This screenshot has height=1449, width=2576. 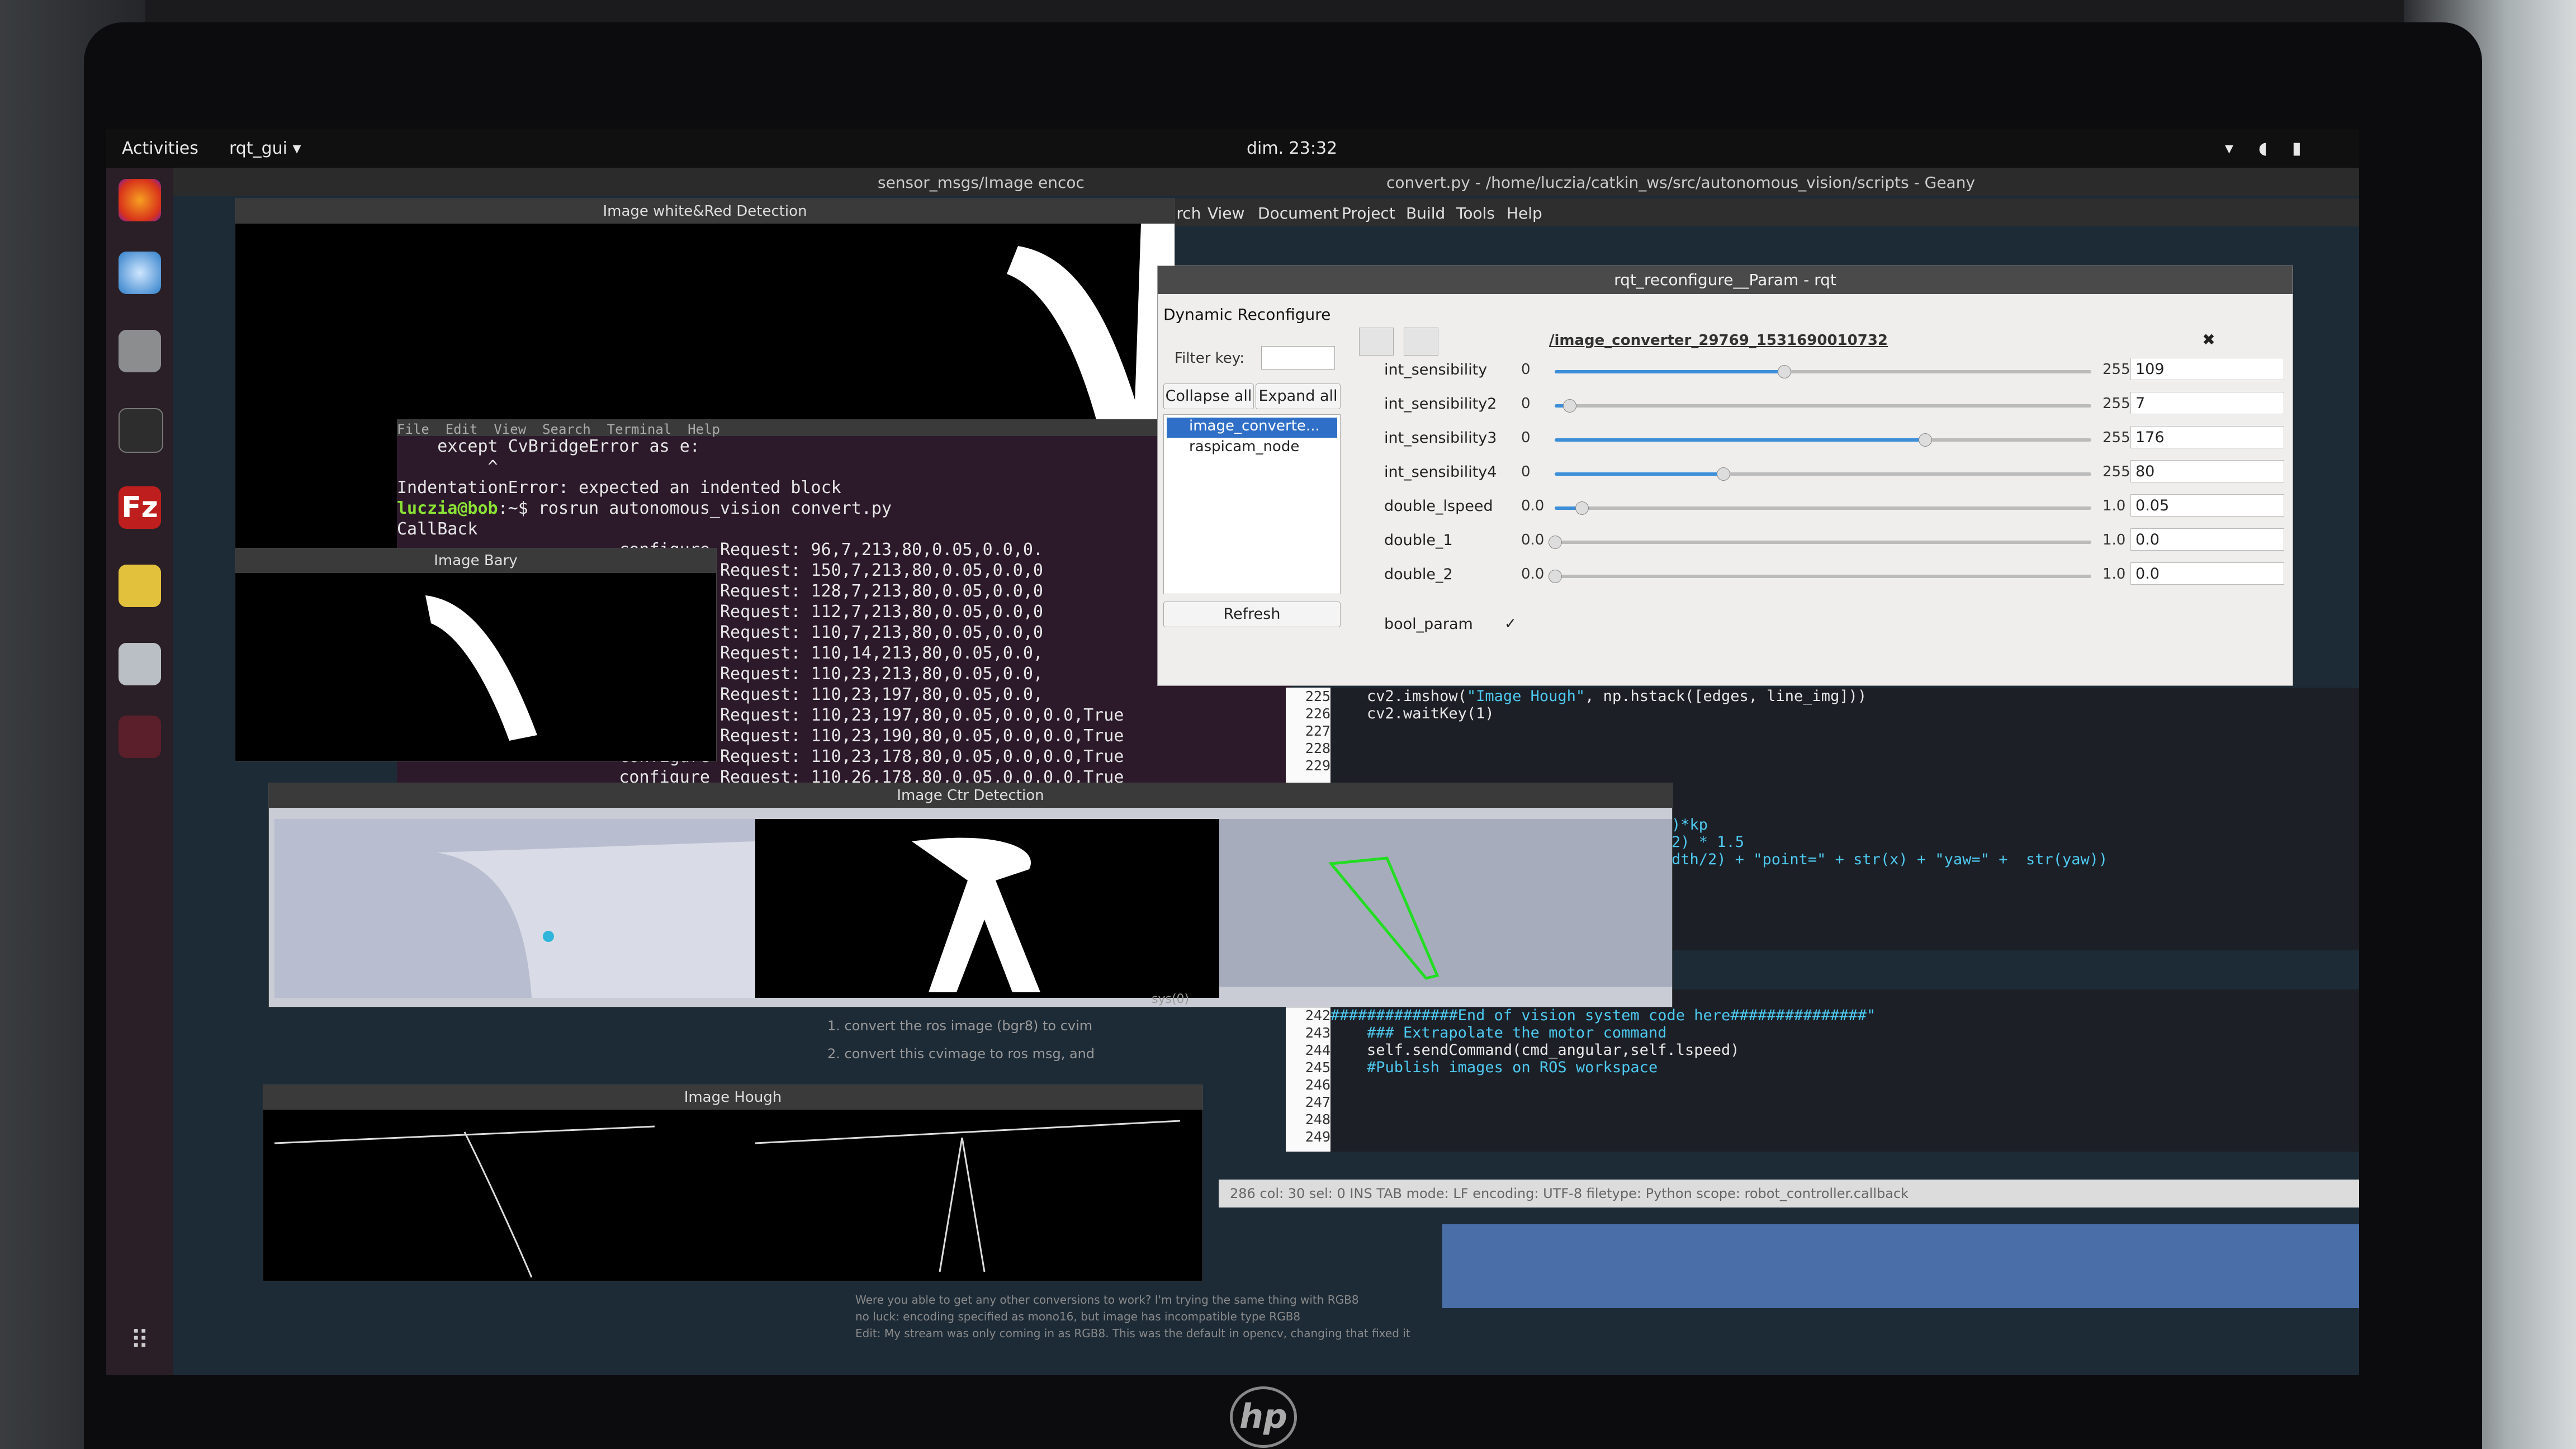 I want to click on bary-title: Image Bary, so click(x=475, y=560).